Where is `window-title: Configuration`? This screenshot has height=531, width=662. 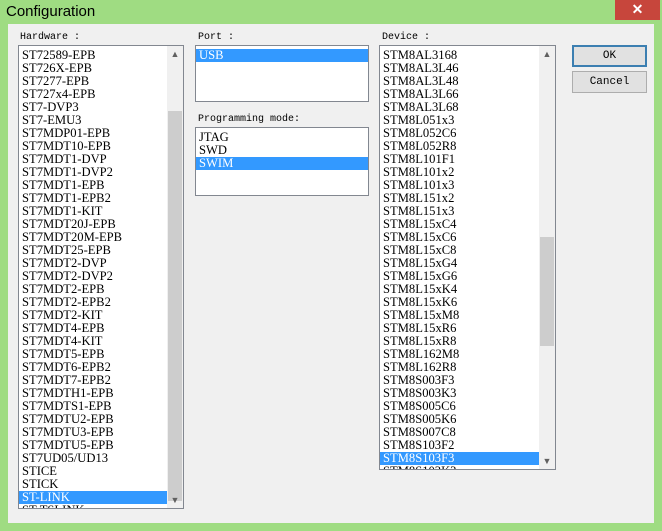
window-title: Configuration is located at coordinates (51, 11).